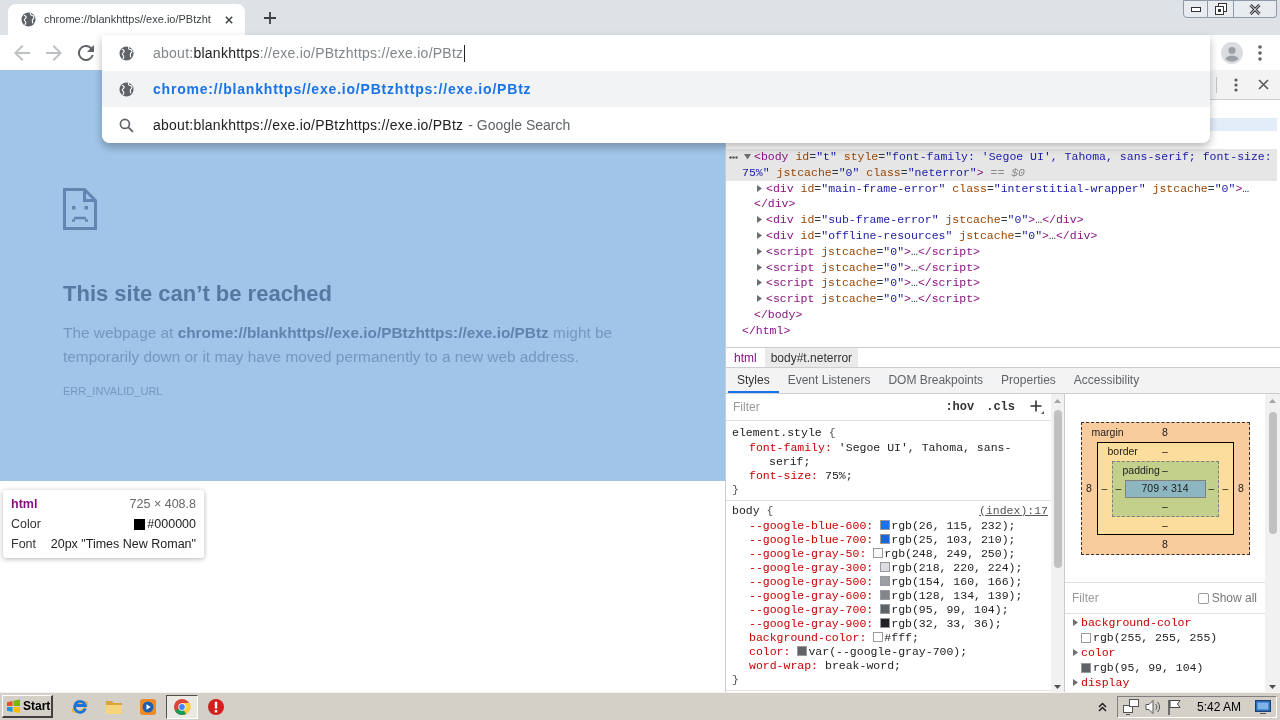 The height and width of the screenshot is (720, 1280). I want to click on css-property: background-color:, so click(808, 637).